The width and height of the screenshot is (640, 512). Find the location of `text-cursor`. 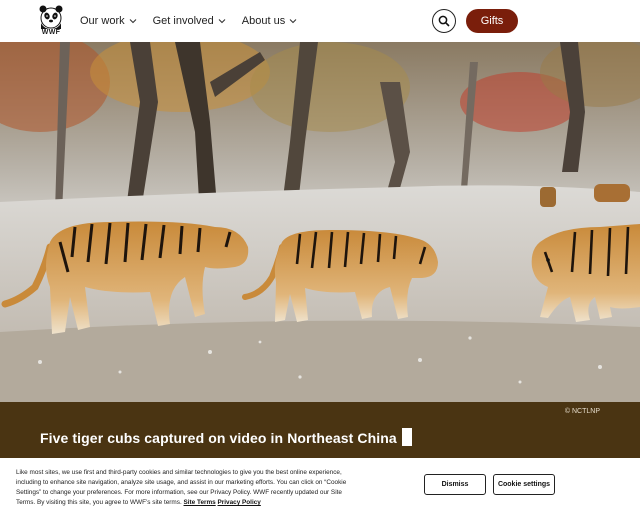

text-cursor is located at coordinates (406, 437).